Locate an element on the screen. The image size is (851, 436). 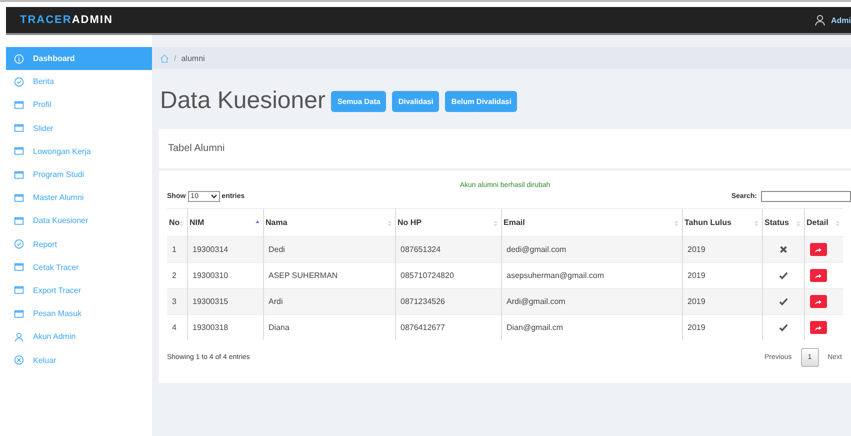
table-cell: 0876412677 is located at coordinates (448, 327).